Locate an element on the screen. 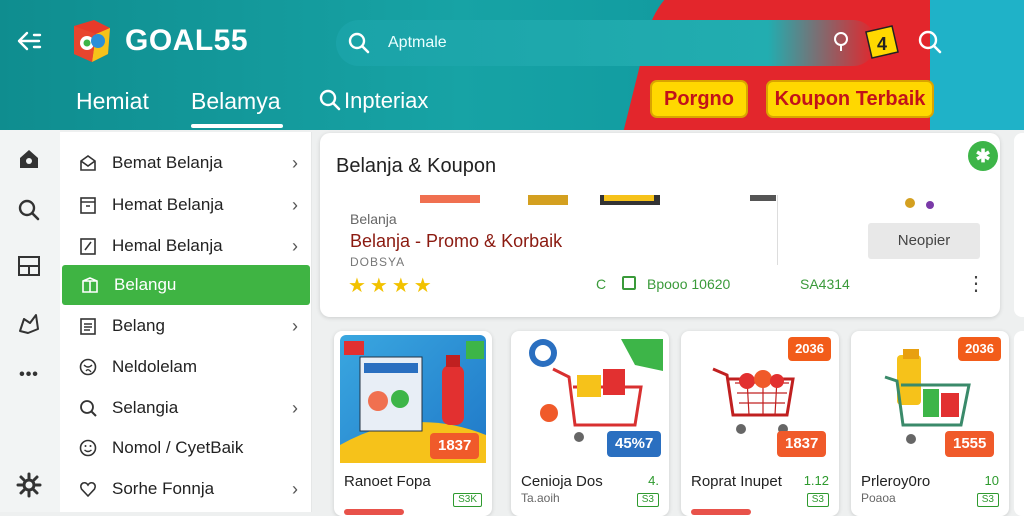  home-icon is located at coordinates (29, 159).